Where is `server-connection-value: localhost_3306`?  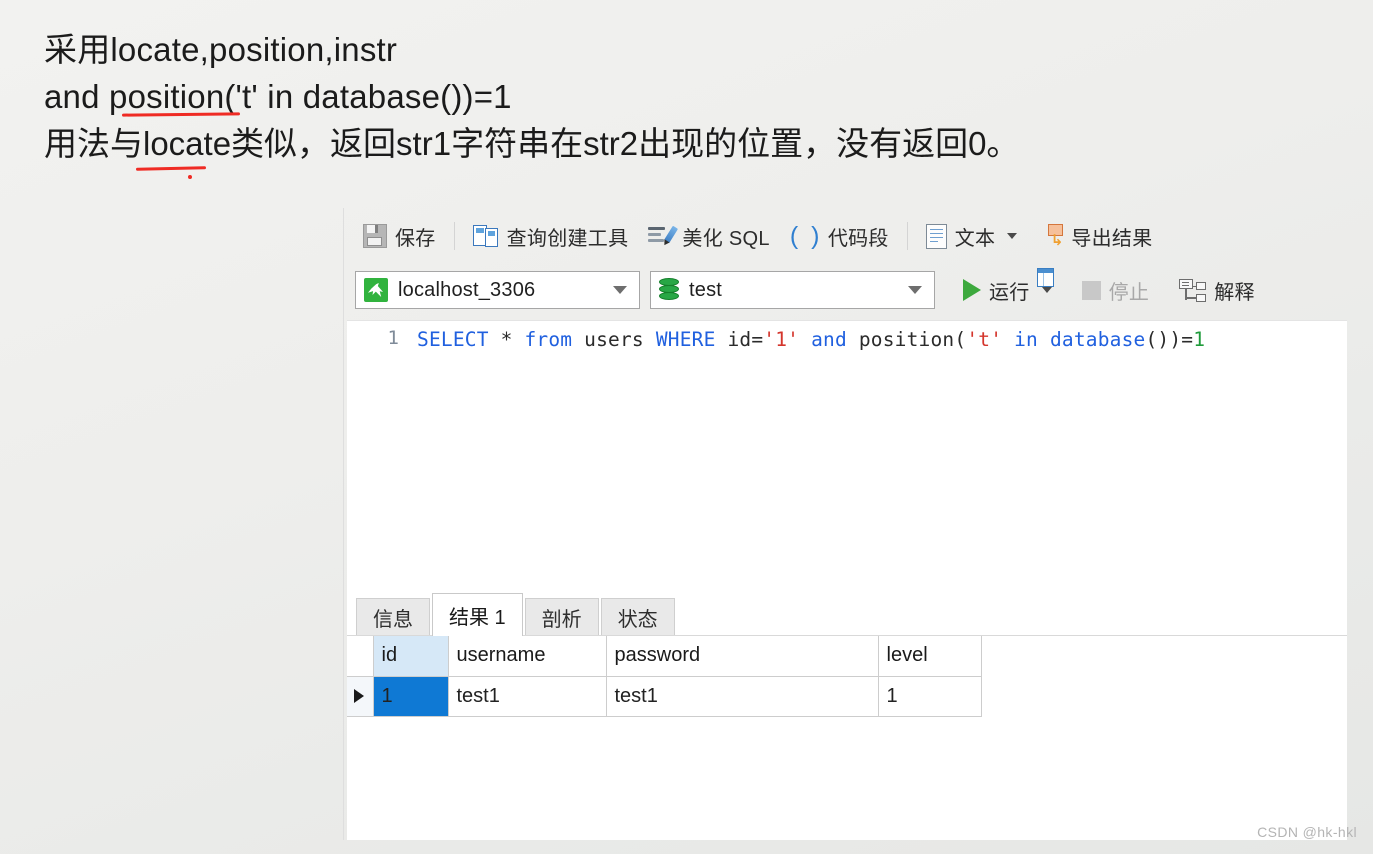
server-connection-value: localhost_3306 is located at coordinates (467, 289).